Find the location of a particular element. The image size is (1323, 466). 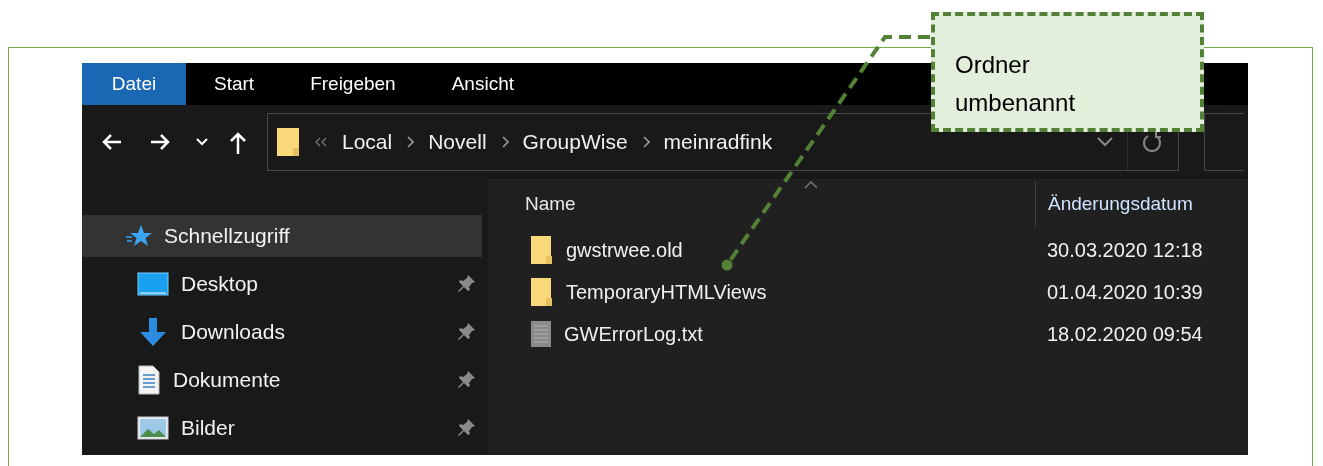

sidebar-item: Schnellzugriff is located at coordinates (282, 236).